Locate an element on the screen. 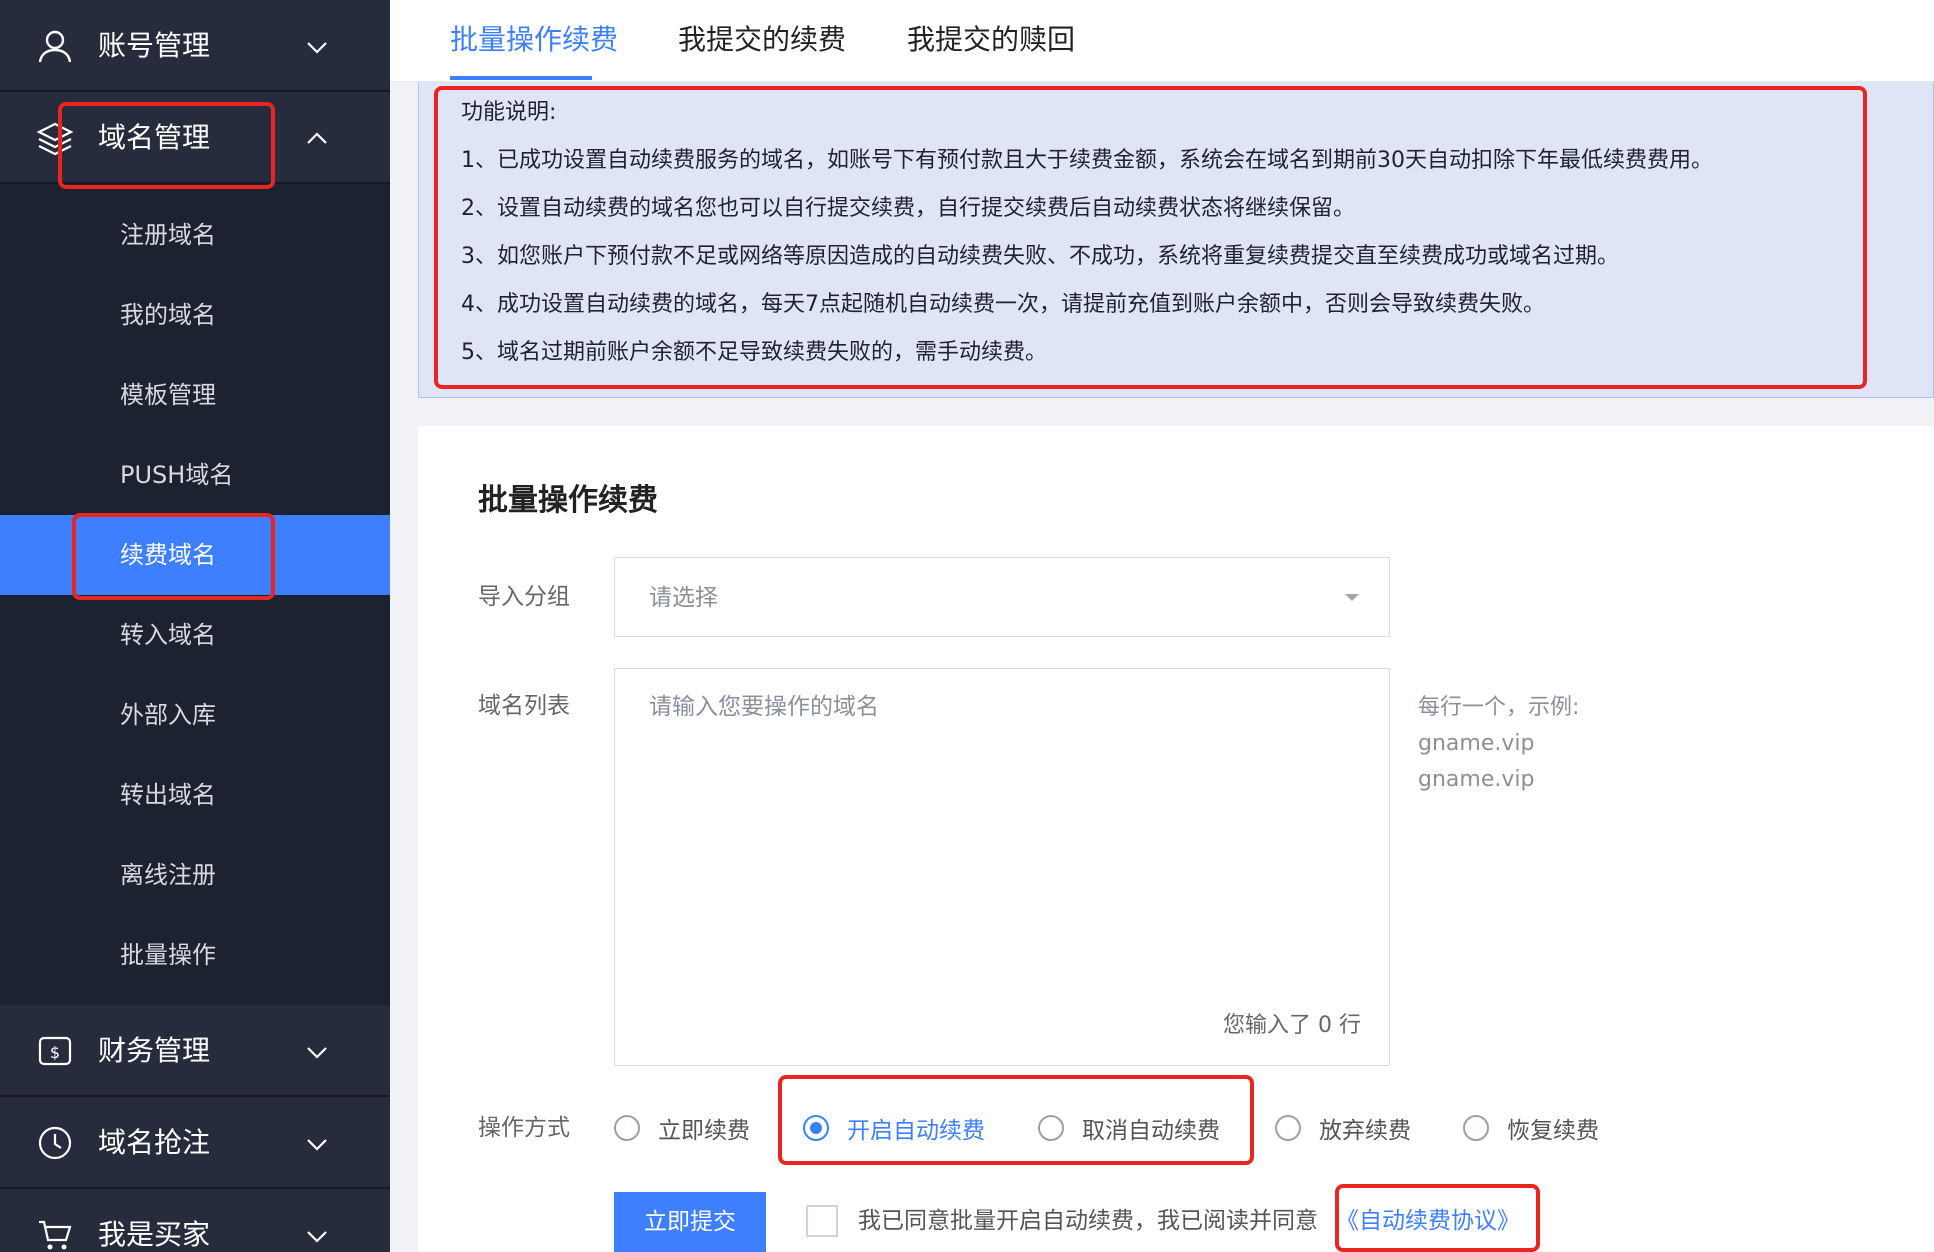 The image size is (1934, 1252). sidebar-item-transfer-out: 转出域名 is located at coordinates (195, 795).